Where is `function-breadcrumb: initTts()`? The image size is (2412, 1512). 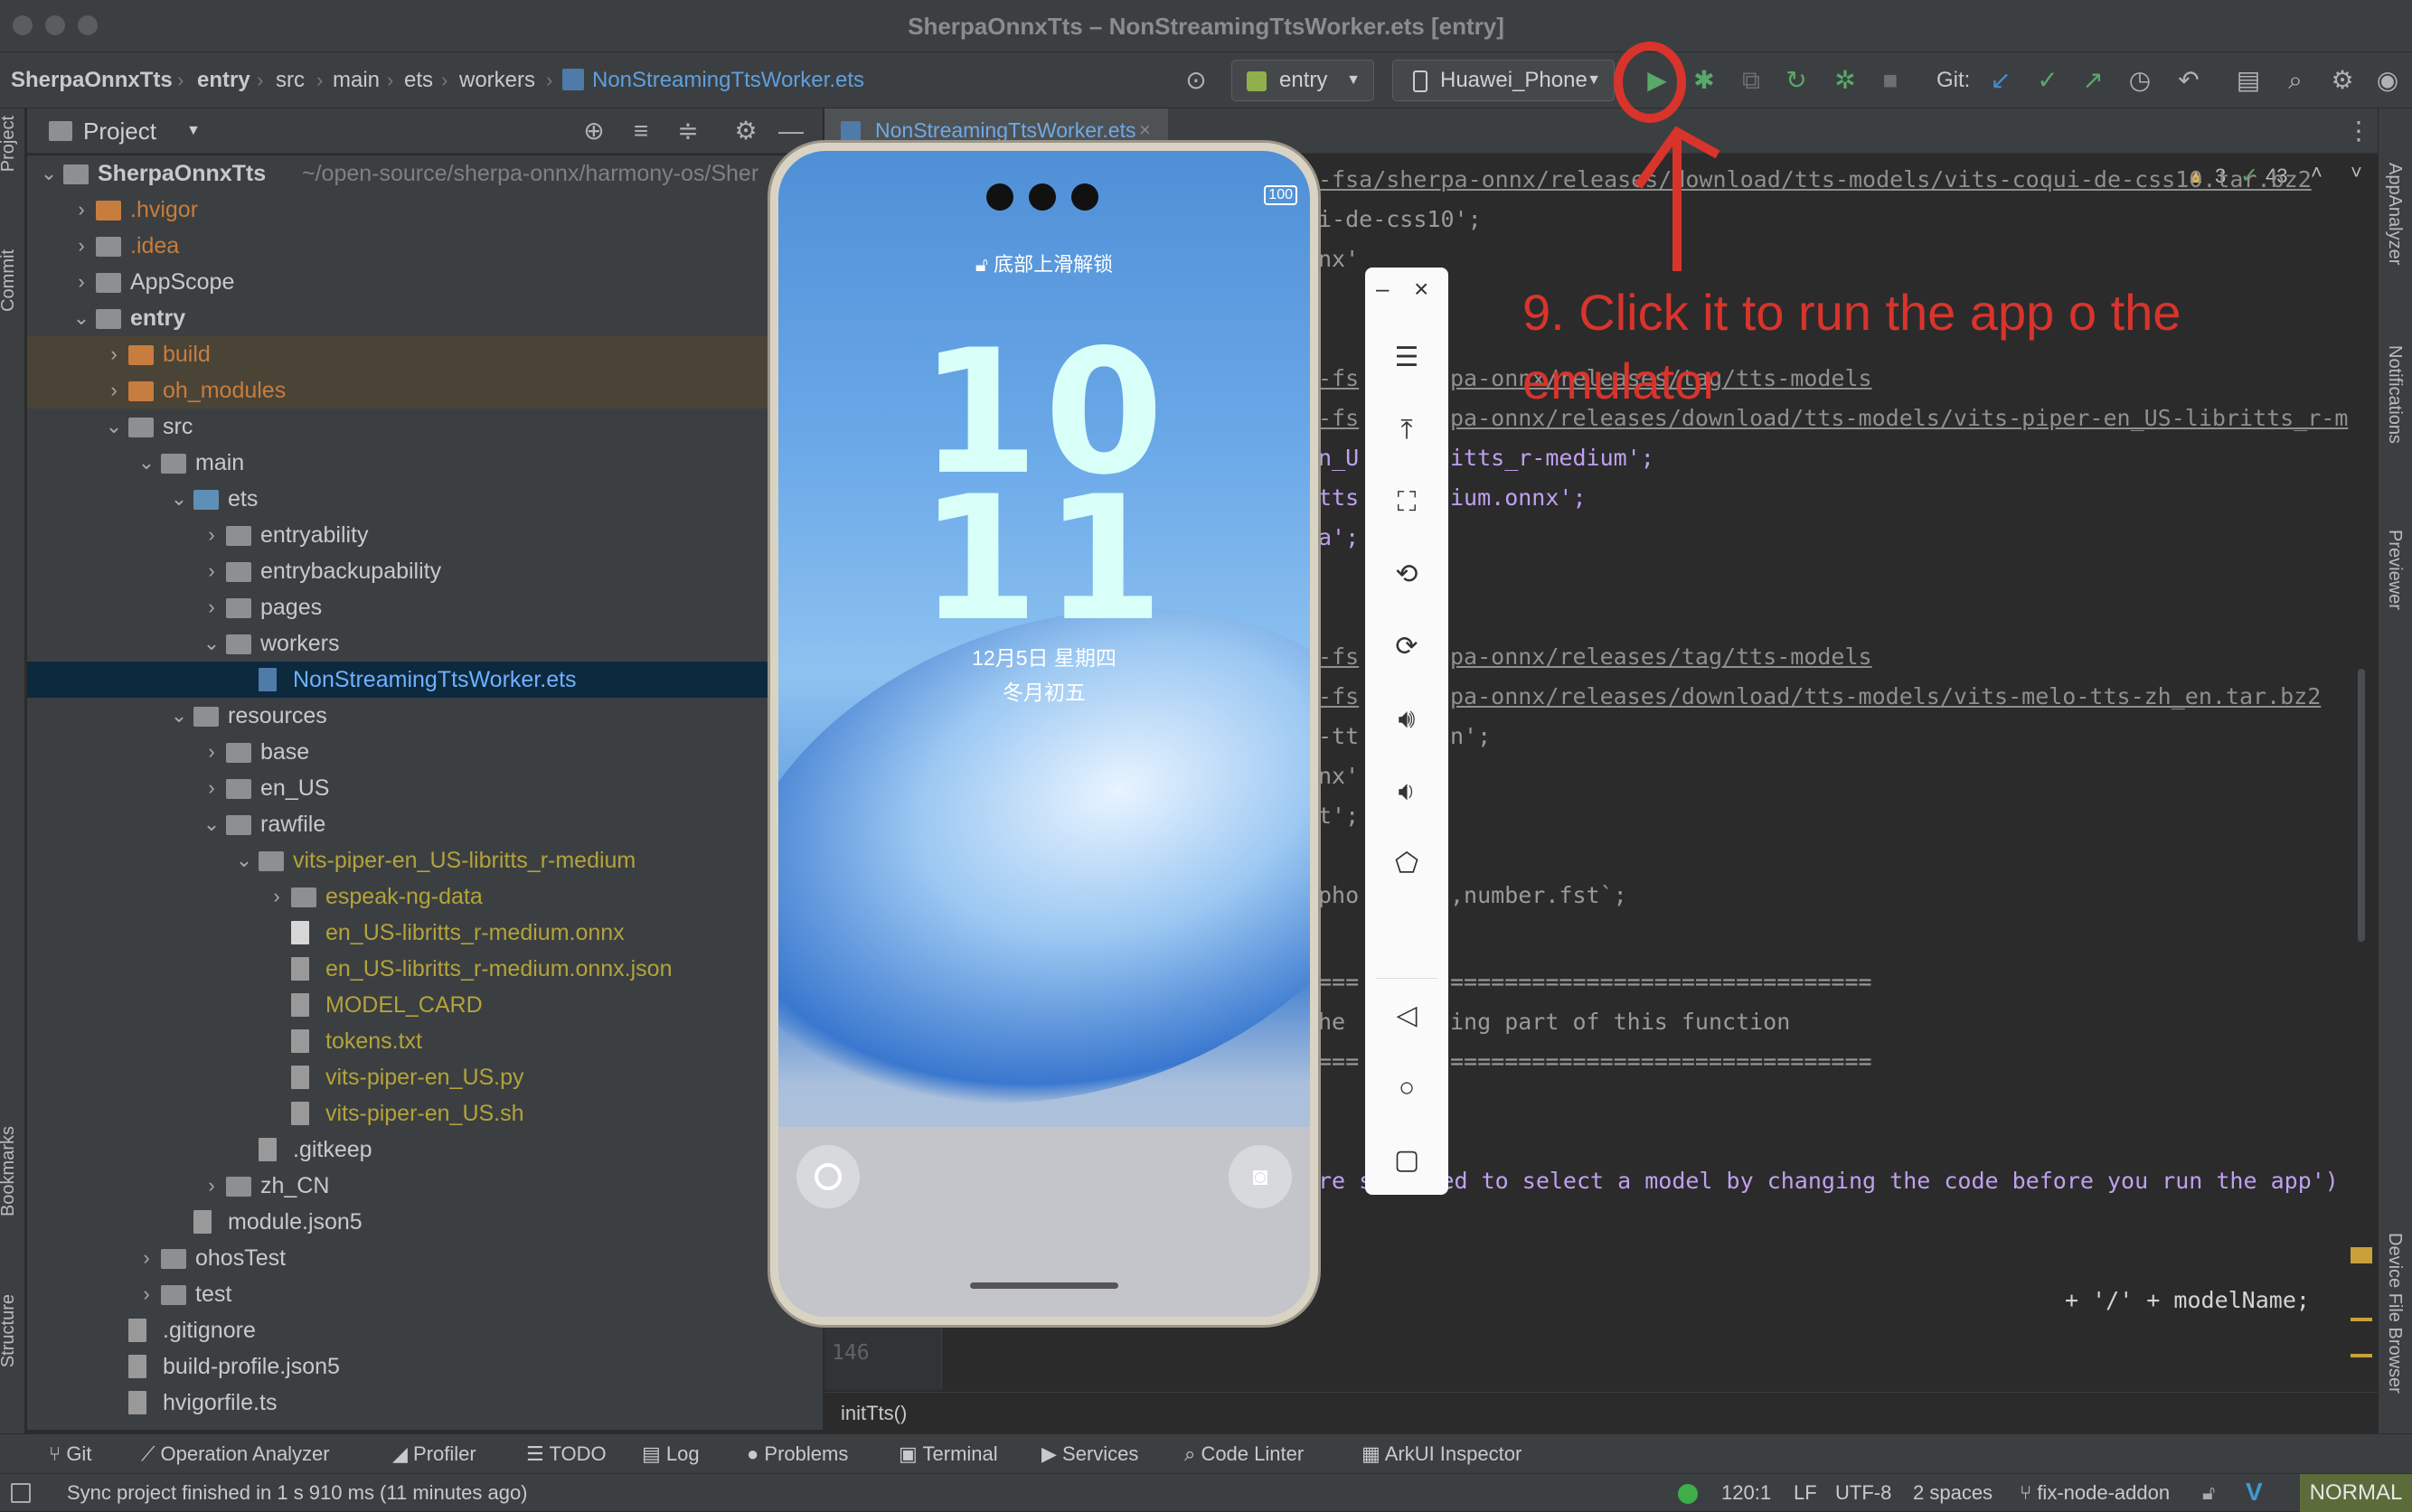 function-breadcrumb: initTts() is located at coordinates (874, 1413).